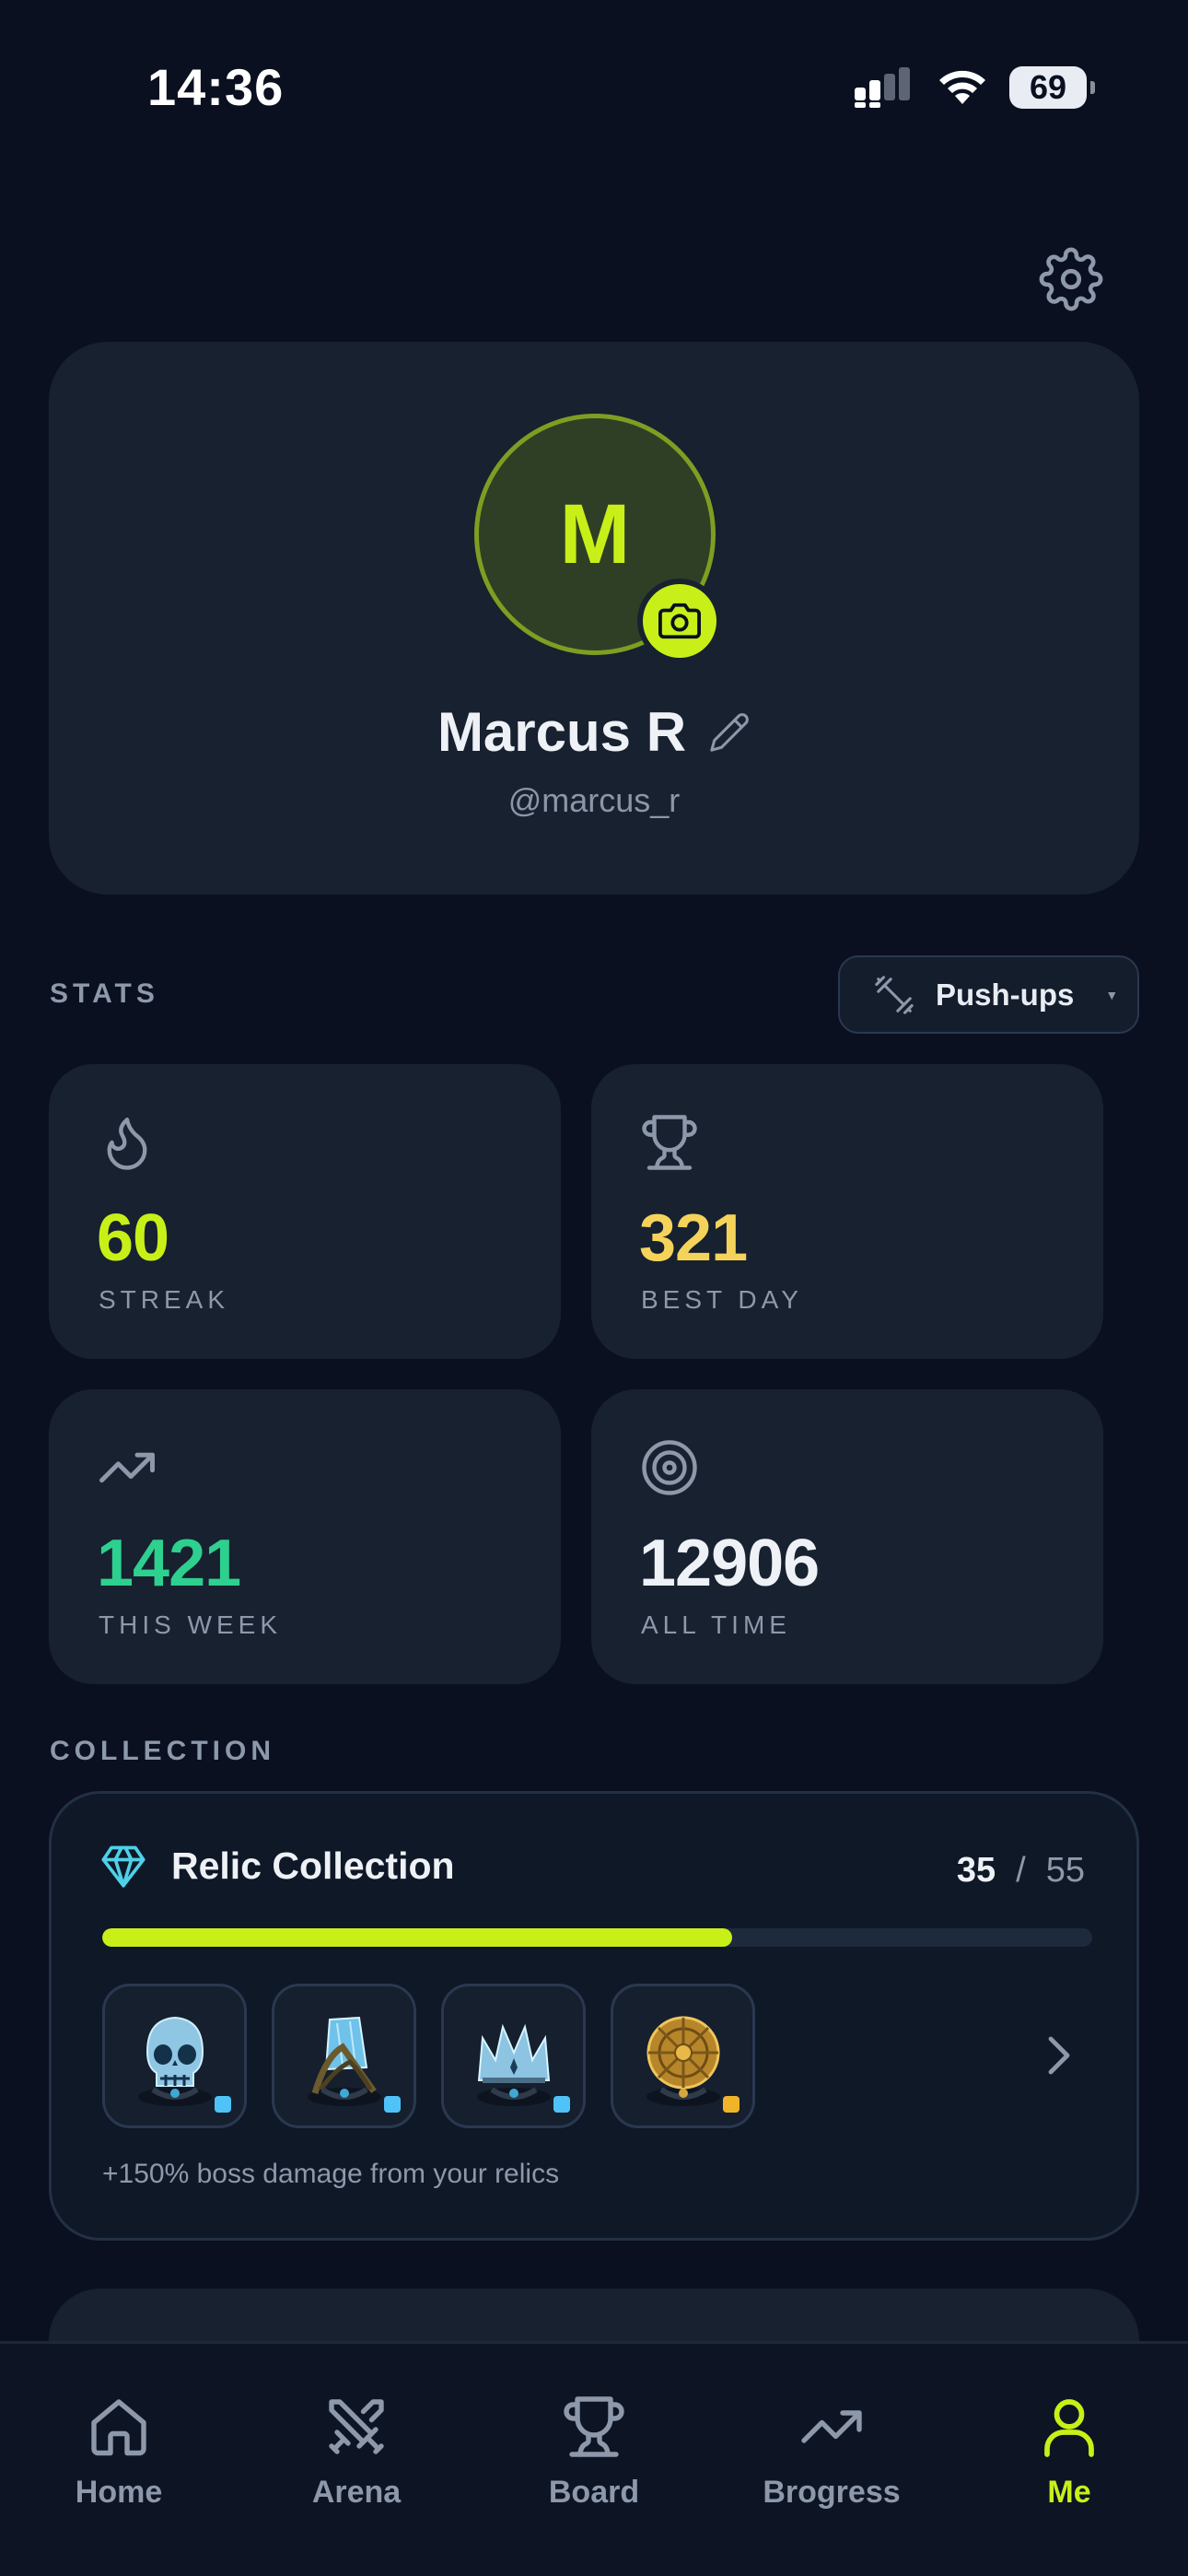 This screenshot has height=2576, width=1188. Describe the element at coordinates (832, 2492) in the screenshot. I see `tab-label: Brogress` at that location.